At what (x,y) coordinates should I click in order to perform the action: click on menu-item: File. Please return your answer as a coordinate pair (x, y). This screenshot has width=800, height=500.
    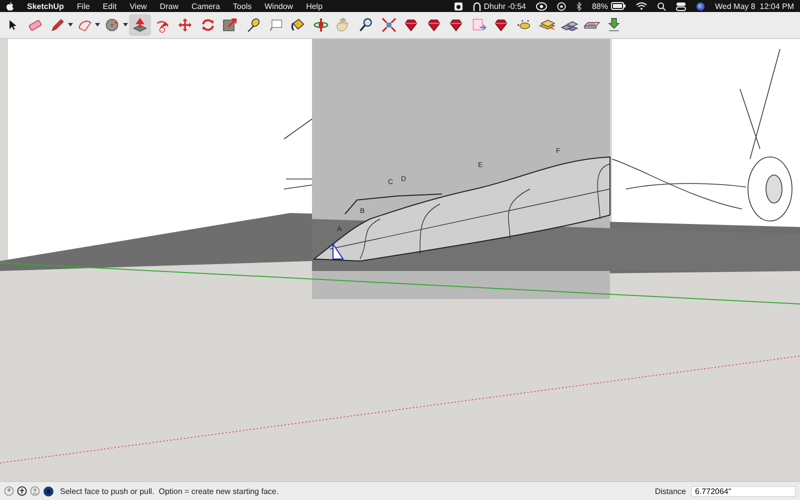
    Looking at the image, I should click on (83, 6).